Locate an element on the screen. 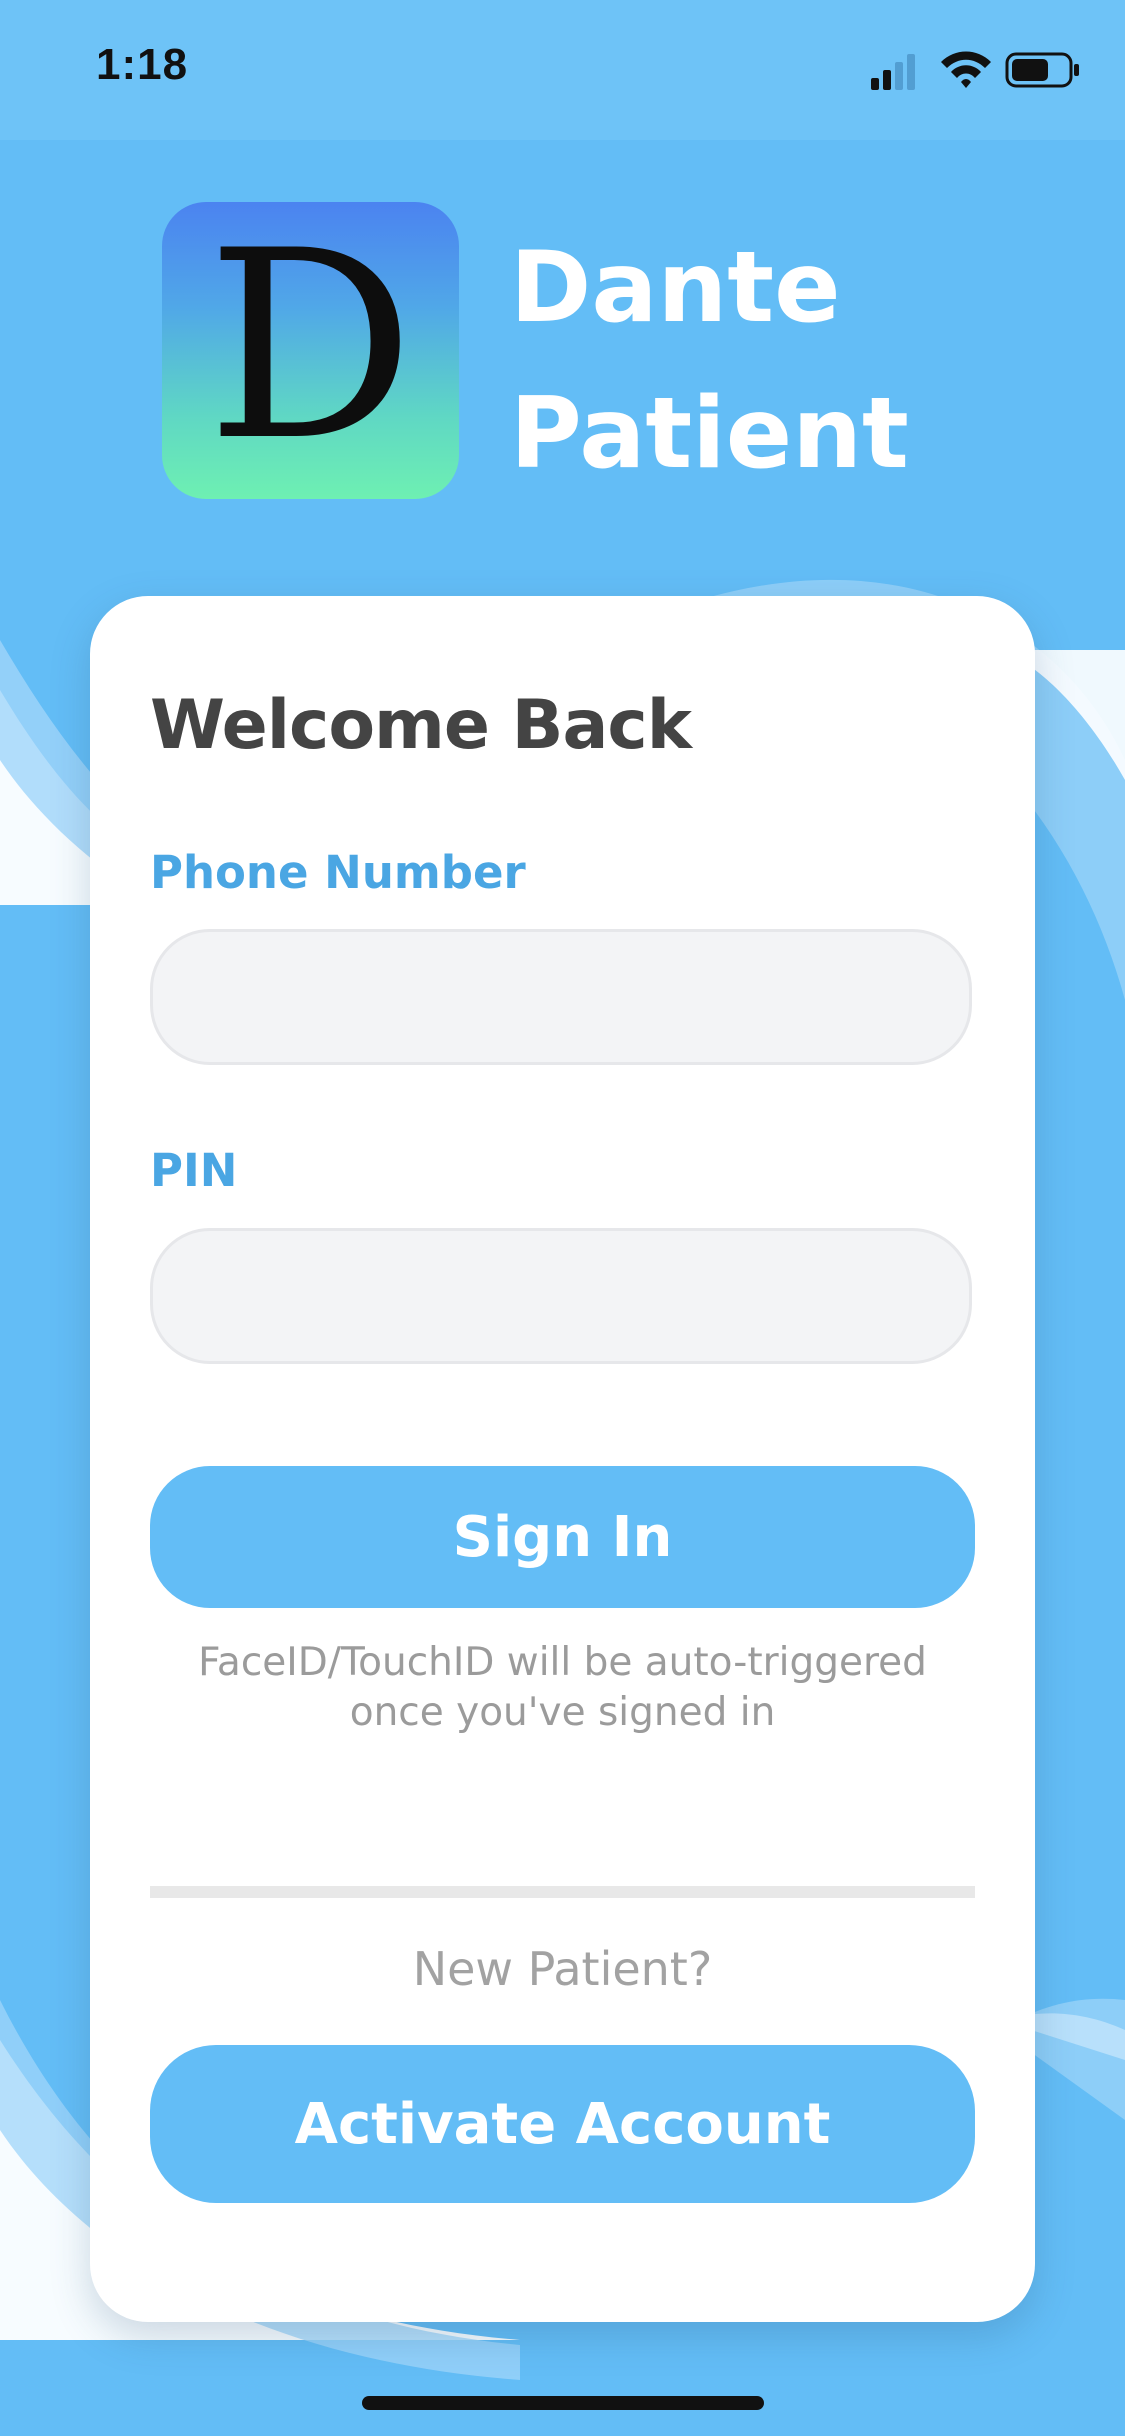 Image resolution: width=1125 pixels, height=2436 pixels. app-name-line2: Patient is located at coordinates (709, 434).